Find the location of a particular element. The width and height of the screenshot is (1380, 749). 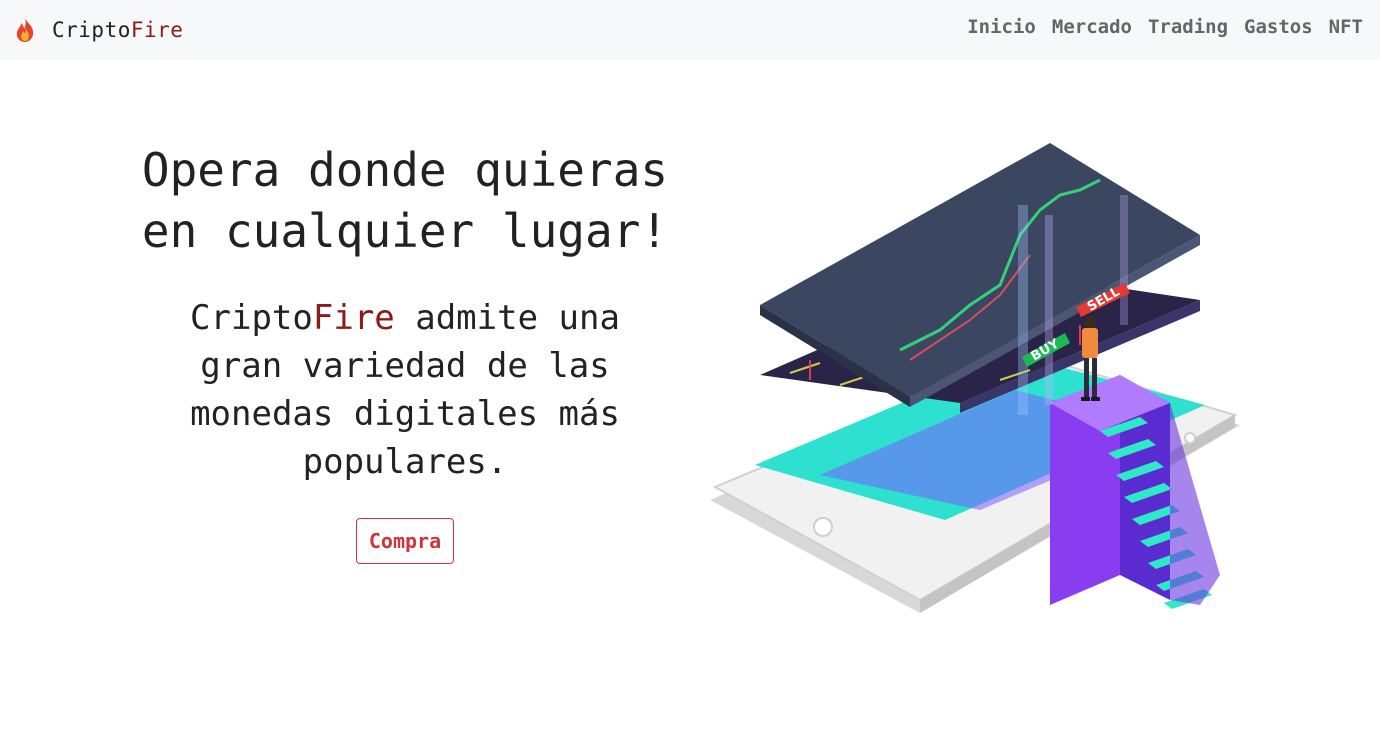

brand-name-part2: Fire is located at coordinates (157, 30).